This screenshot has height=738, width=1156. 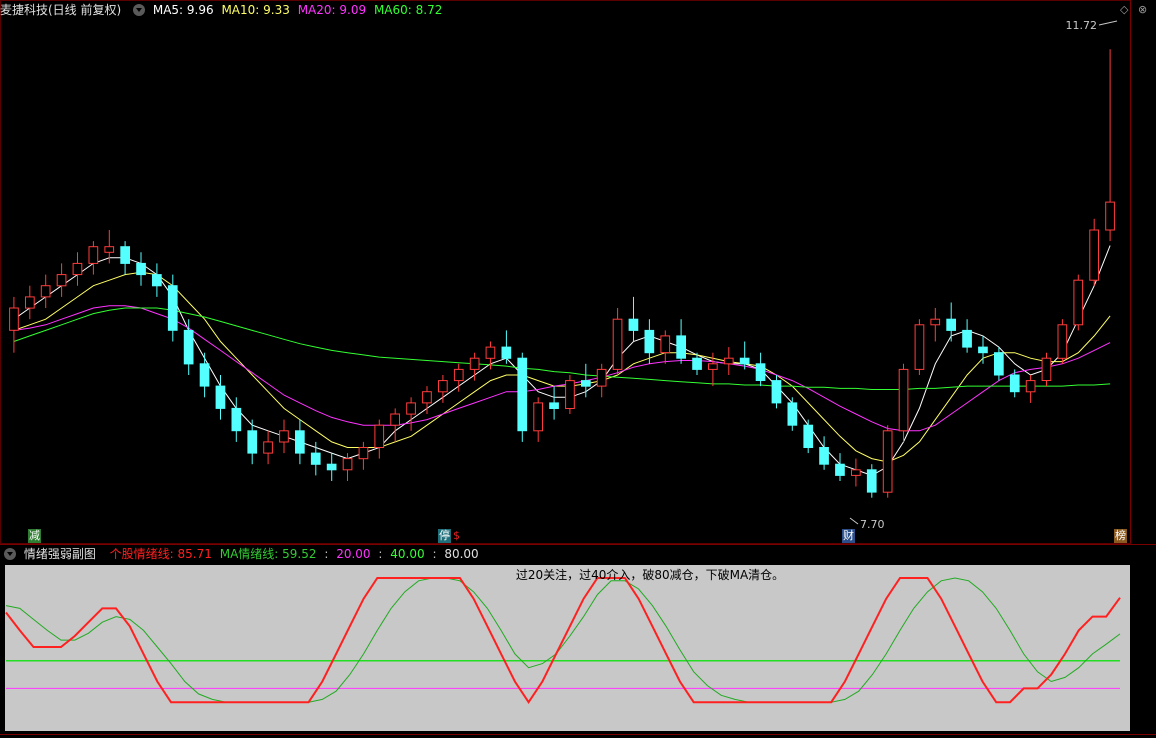 I want to click on sub-chart-dropdown-icon, so click(x=10, y=553).